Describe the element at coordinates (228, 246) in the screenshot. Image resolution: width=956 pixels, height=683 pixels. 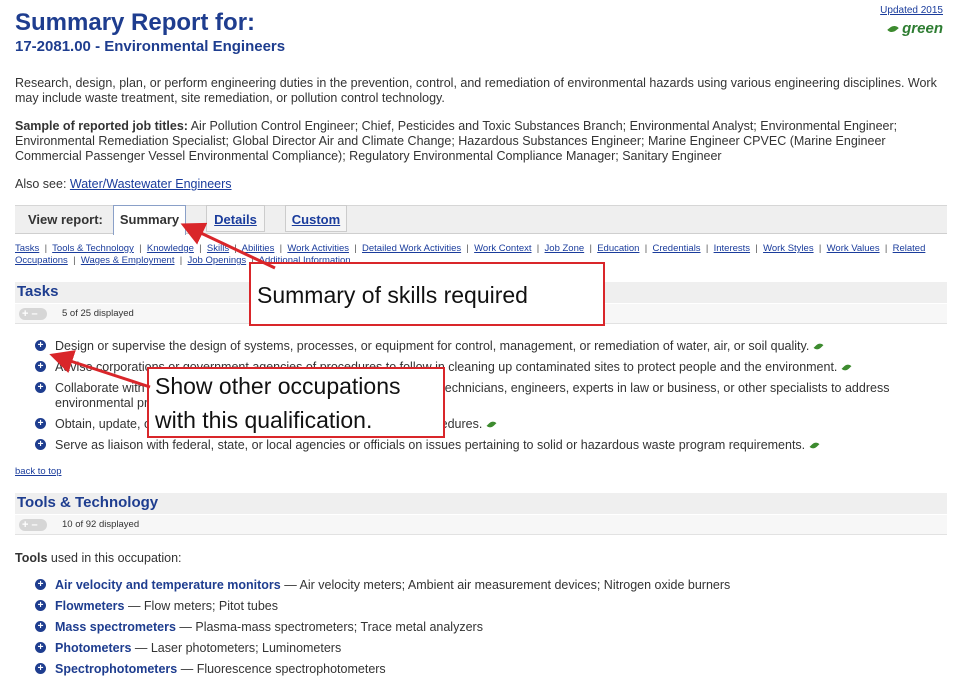
I see `arrow-to-summary-tab` at that location.